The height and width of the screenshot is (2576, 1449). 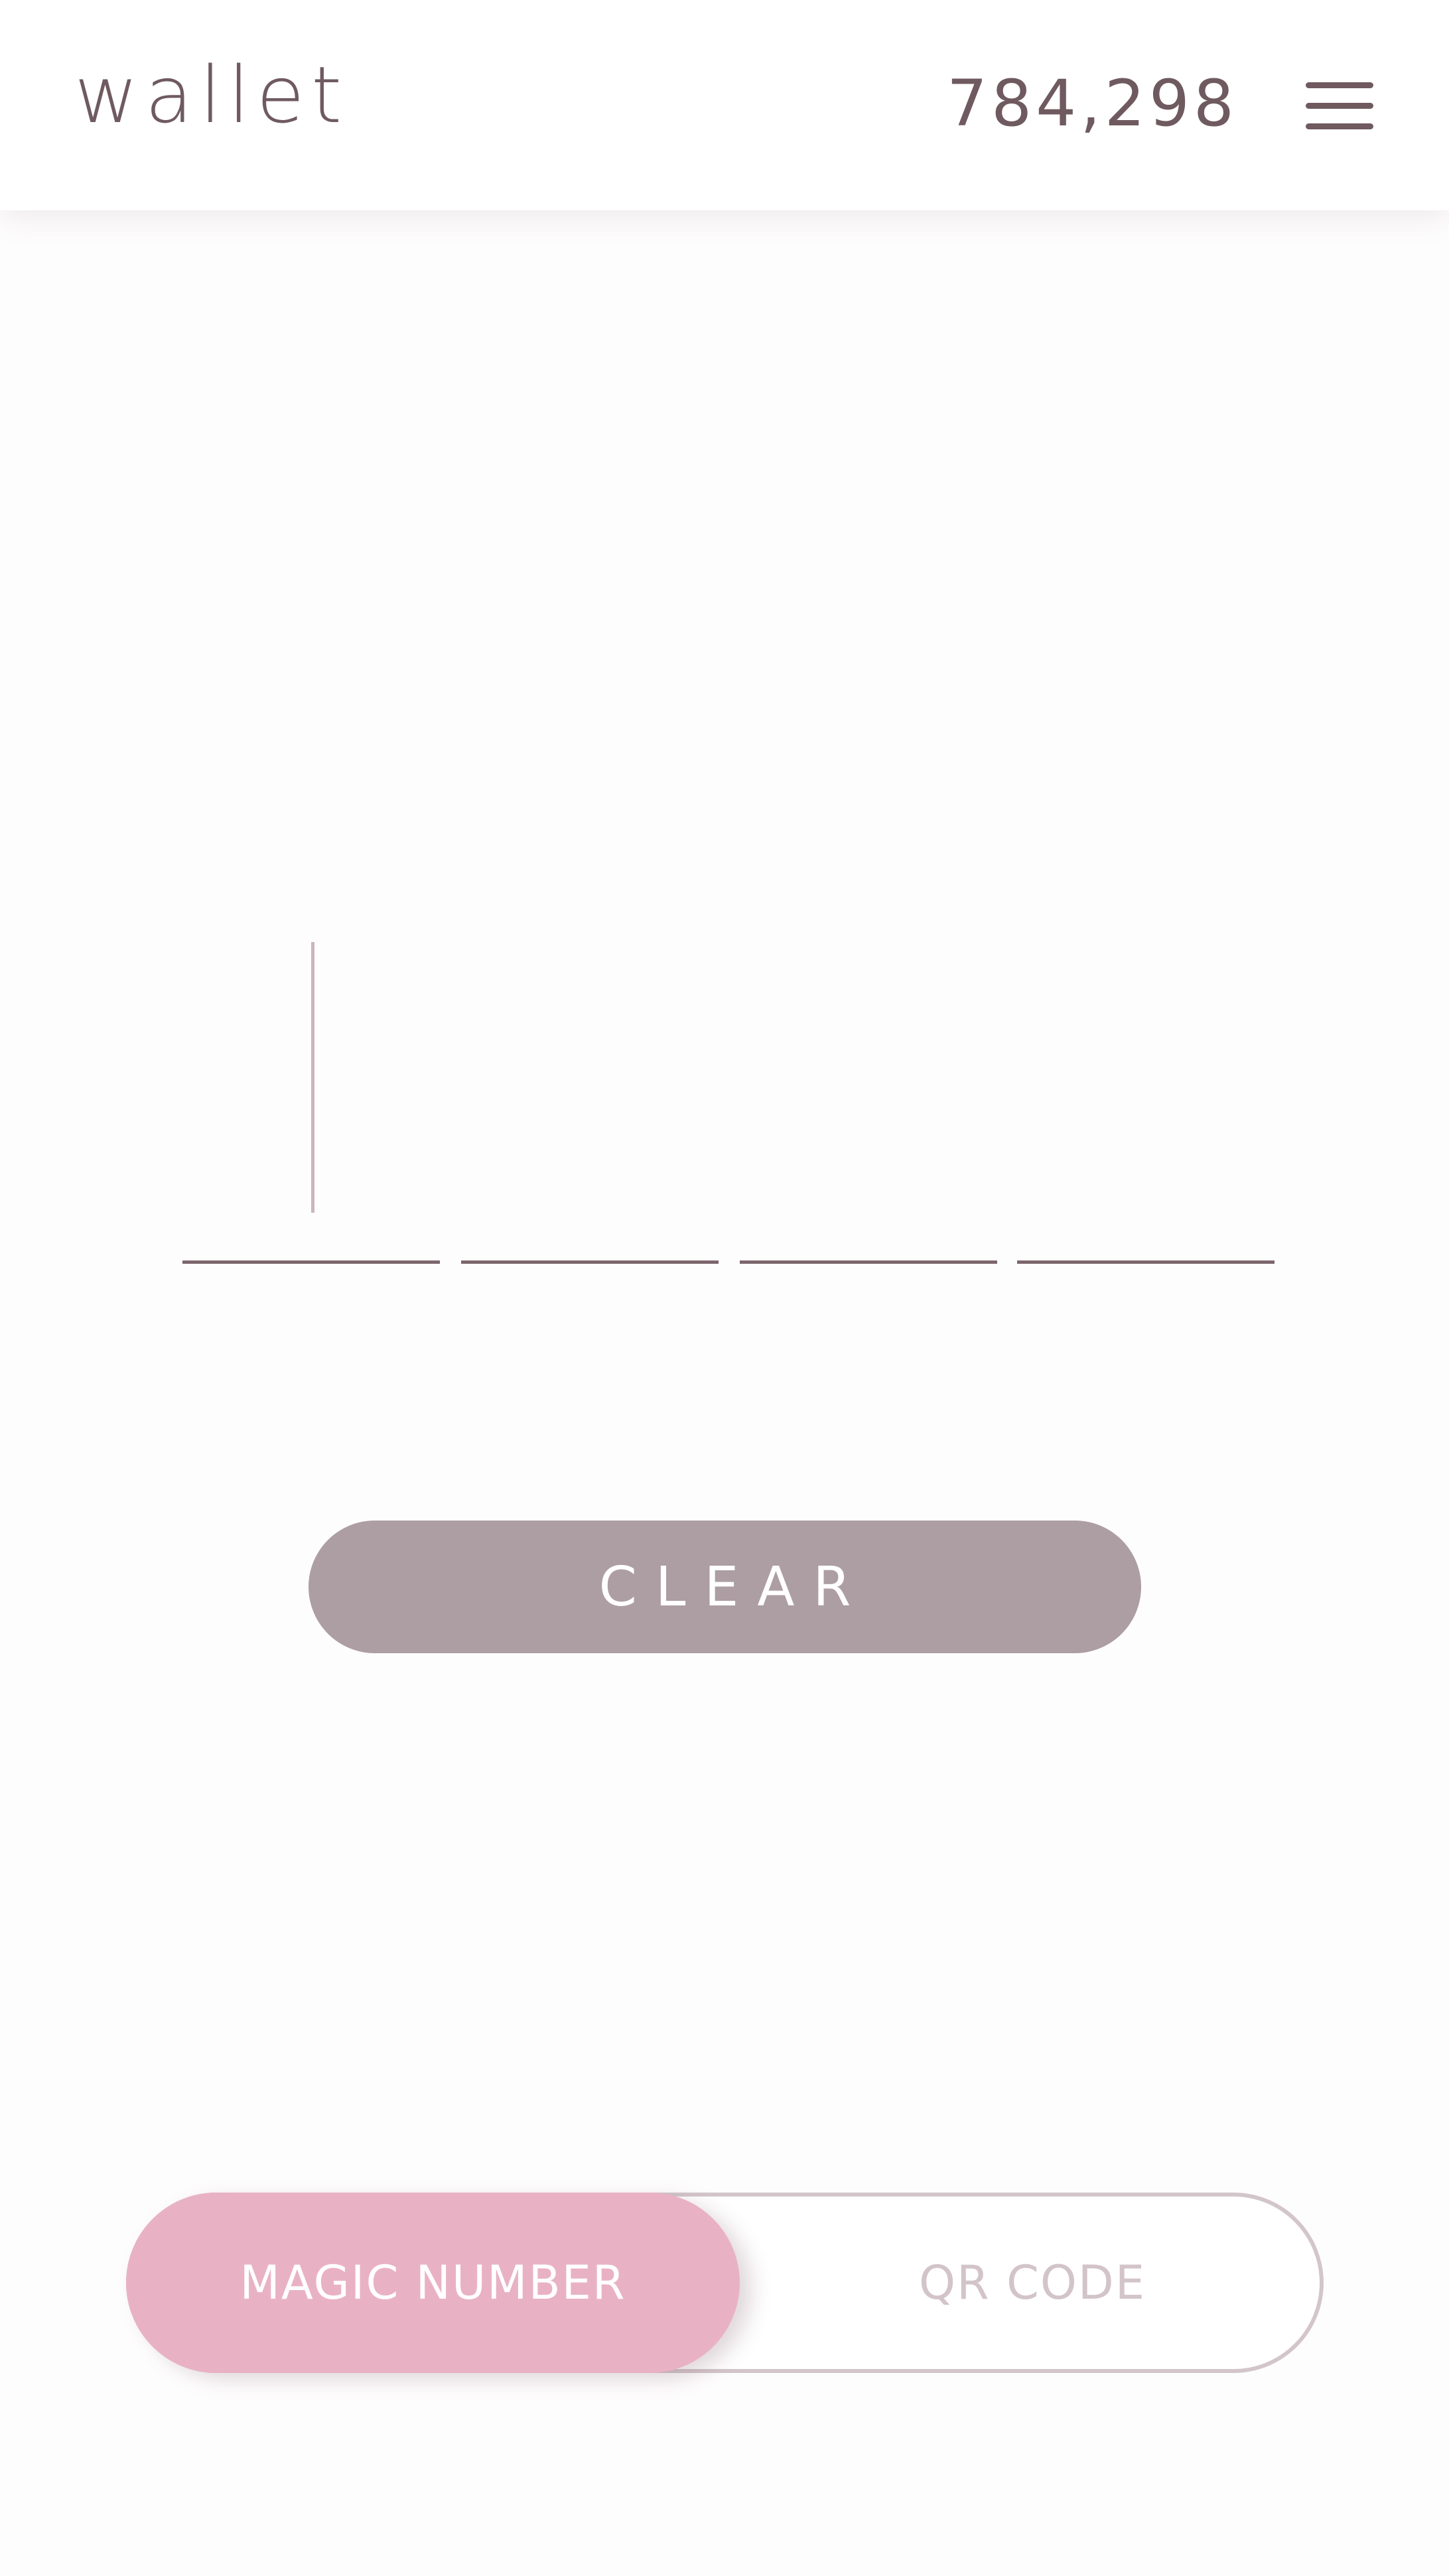 I want to click on hamburger-menu-icon, so click(x=1339, y=106).